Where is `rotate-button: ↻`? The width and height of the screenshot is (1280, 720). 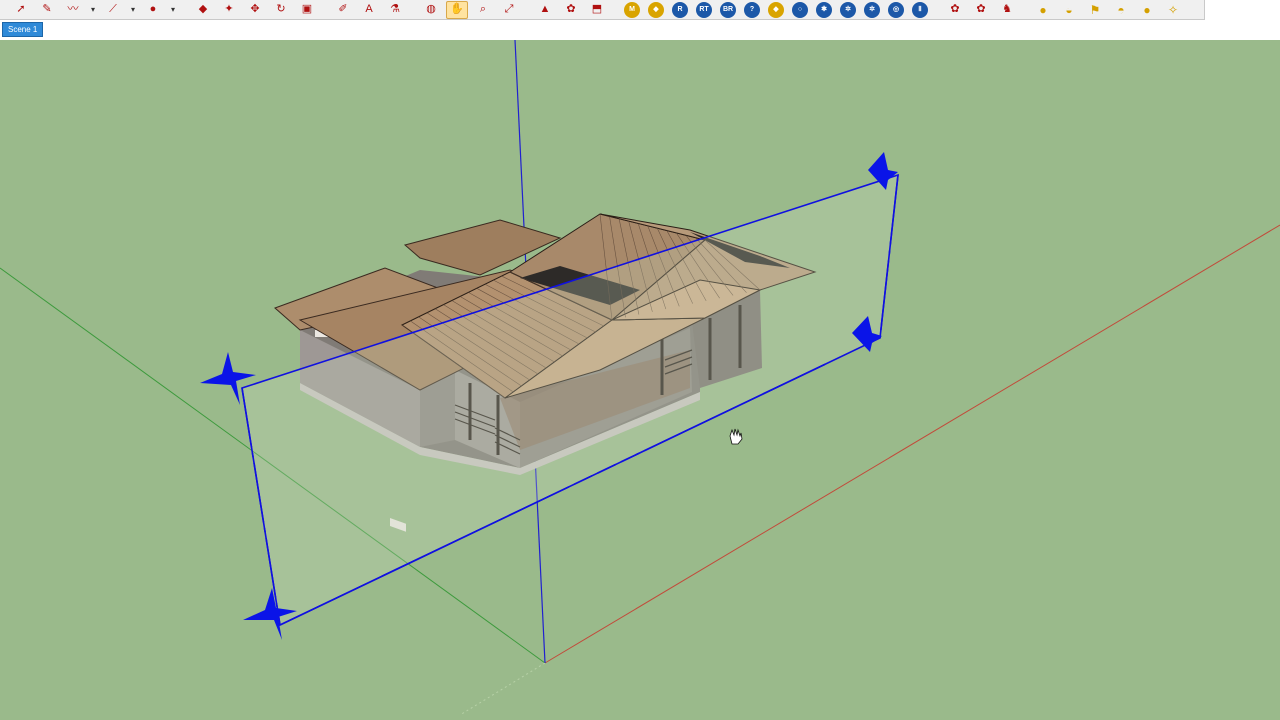
rotate-button: ↻ is located at coordinates (281, 10).